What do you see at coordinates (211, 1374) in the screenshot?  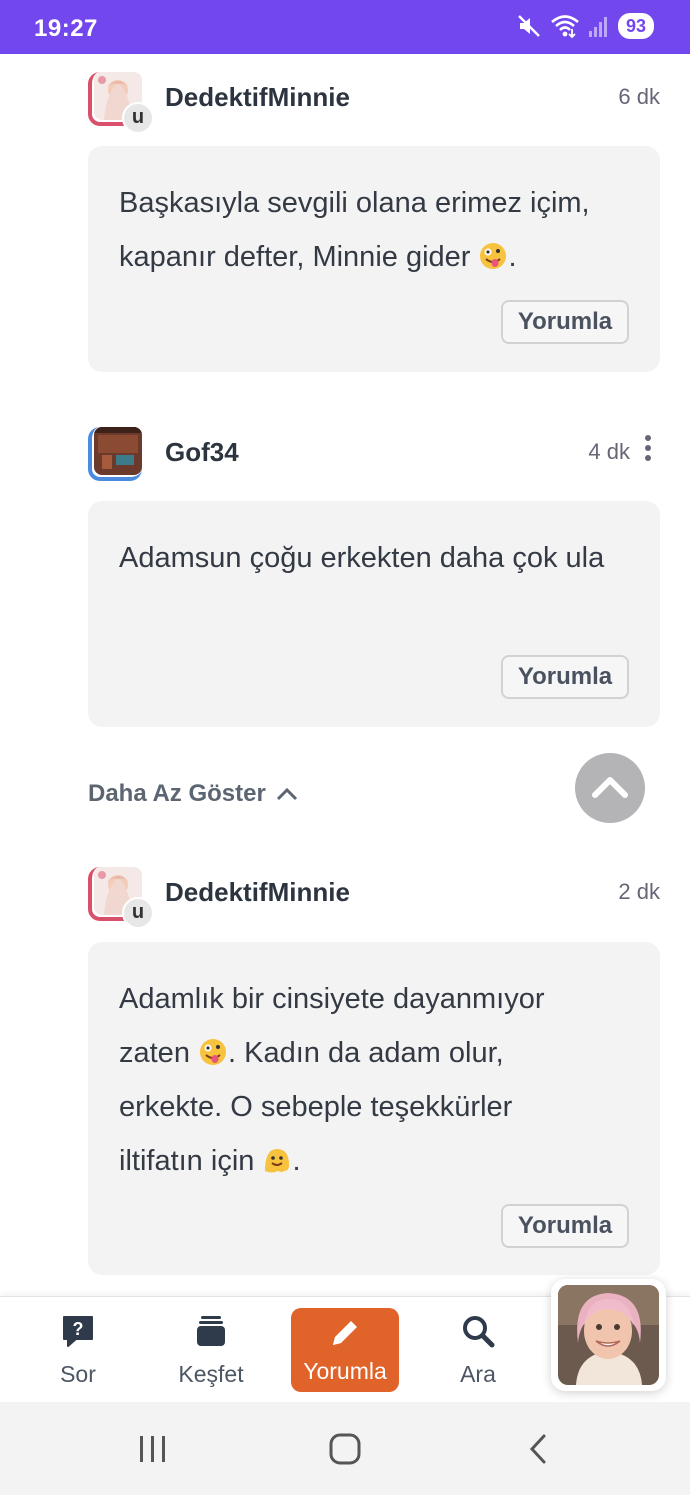 I see `nav-label: Keşfet` at bounding box center [211, 1374].